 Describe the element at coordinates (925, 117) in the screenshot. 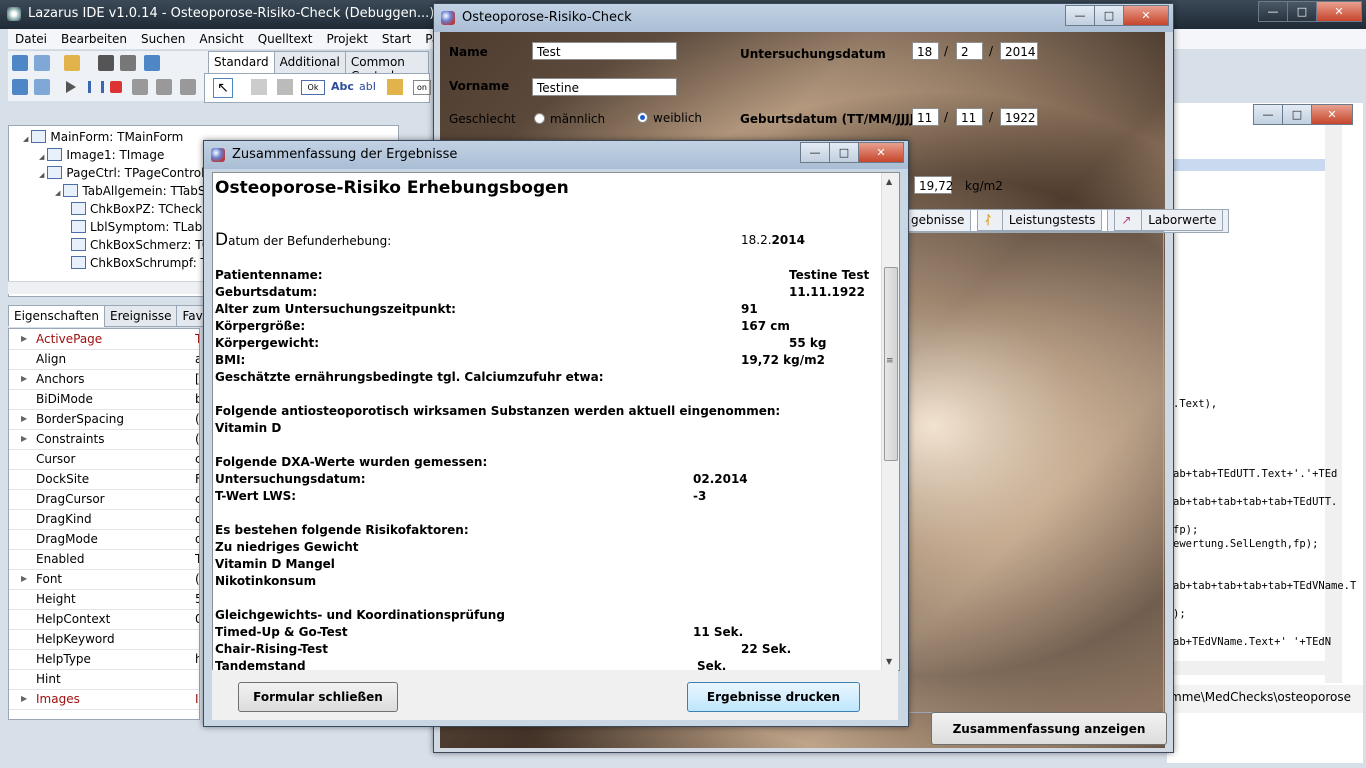

I see `geb-day-input: 11` at that location.